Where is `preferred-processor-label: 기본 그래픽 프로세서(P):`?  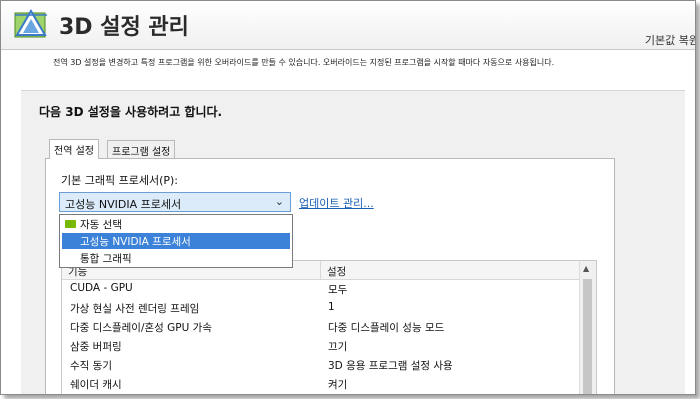 preferred-processor-label: 기본 그래픽 프로세서(P): is located at coordinates (119, 180).